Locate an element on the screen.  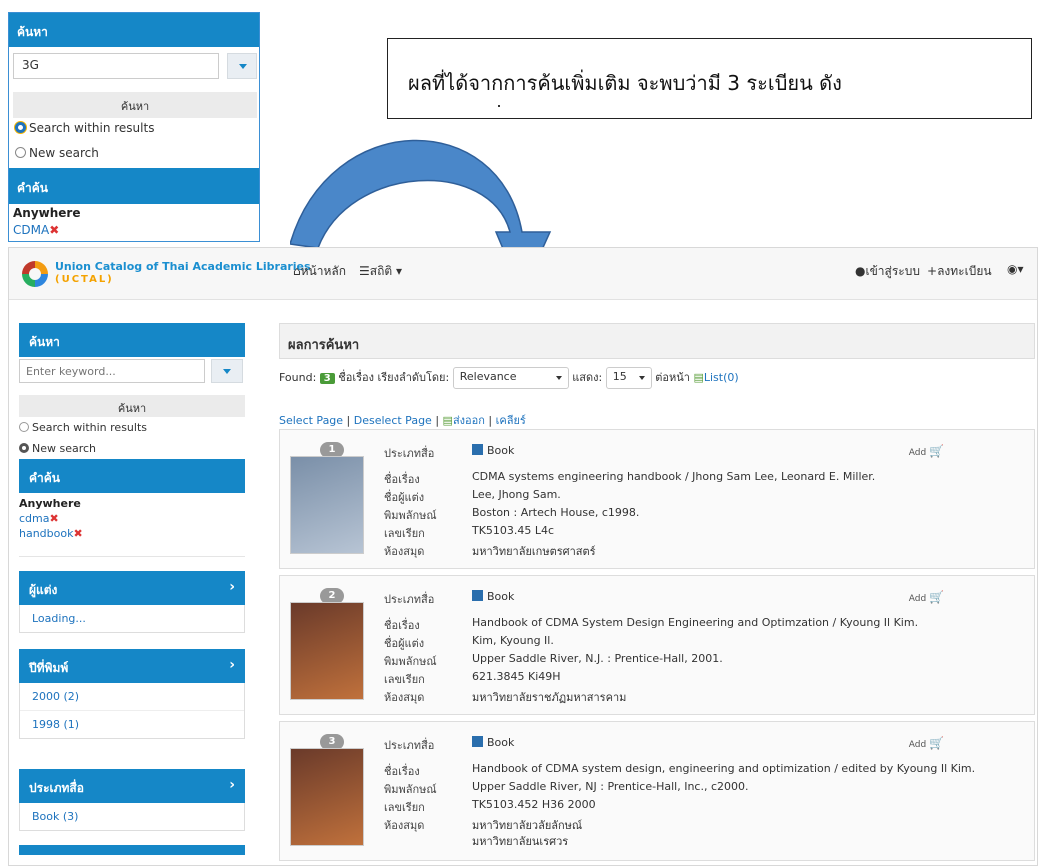
inset-option-new: New search is located at coordinates (57, 153).